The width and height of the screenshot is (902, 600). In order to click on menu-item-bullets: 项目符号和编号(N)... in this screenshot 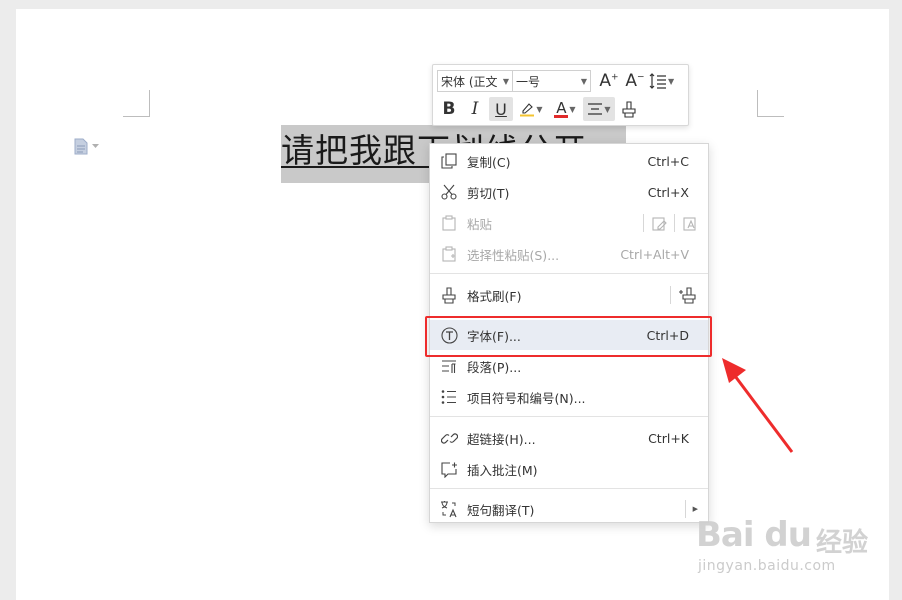, I will do `click(569, 397)`.